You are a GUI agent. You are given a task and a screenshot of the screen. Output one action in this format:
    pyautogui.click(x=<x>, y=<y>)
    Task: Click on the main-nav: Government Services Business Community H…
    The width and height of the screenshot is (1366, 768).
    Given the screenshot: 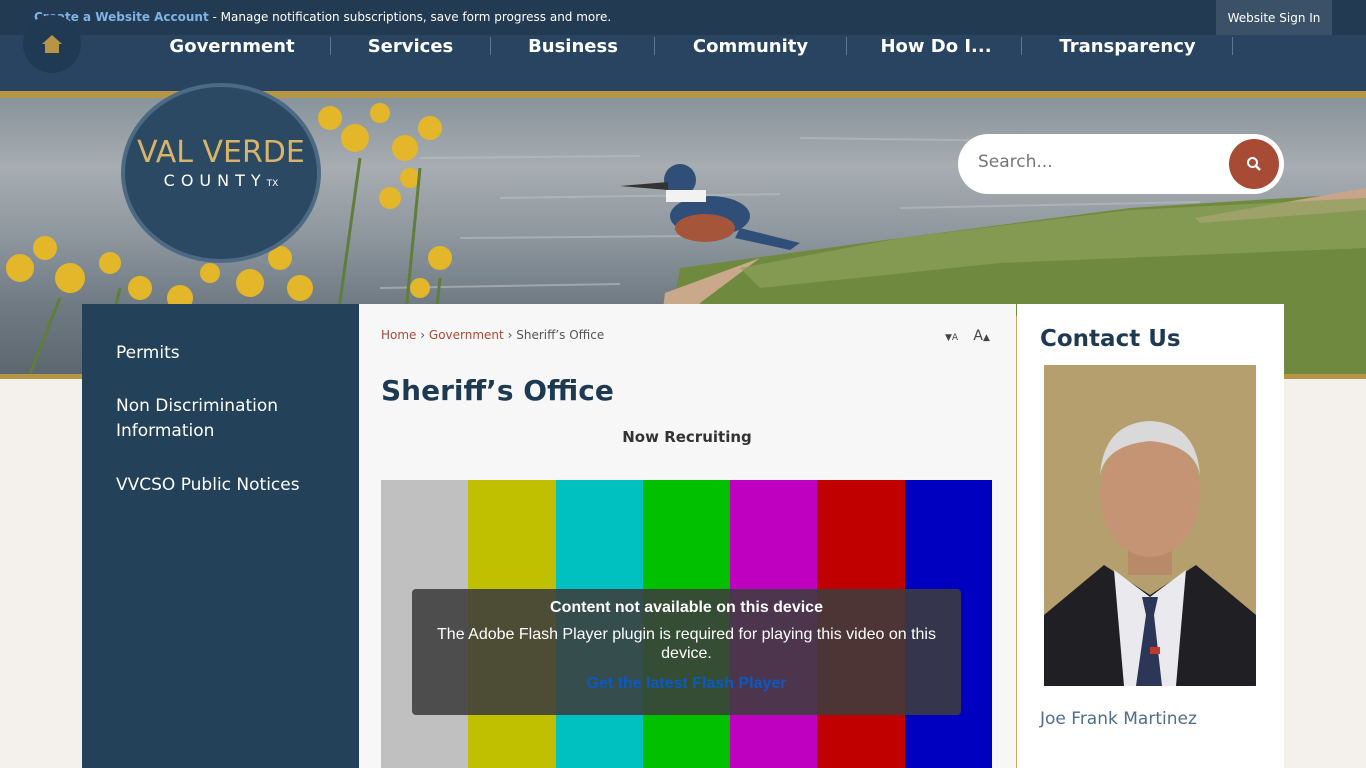 What is the action you would take?
    pyautogui.click(x=683, y=63)
    